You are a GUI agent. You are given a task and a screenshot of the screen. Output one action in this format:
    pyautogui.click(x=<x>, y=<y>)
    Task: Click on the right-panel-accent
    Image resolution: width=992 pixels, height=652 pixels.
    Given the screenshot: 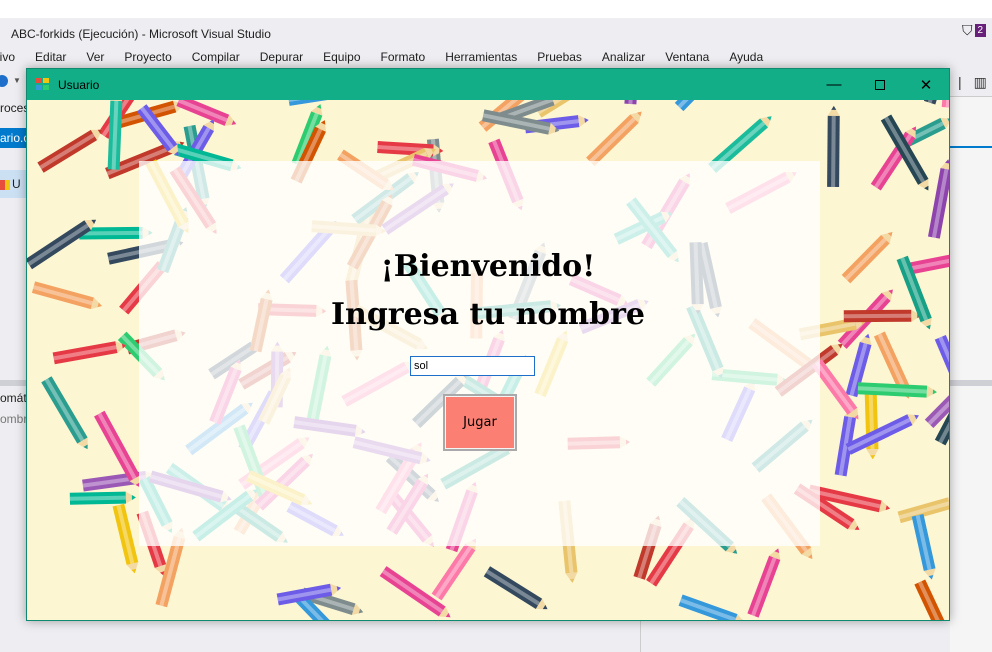 What is the action you would take?
    pyautogui.click(x=971, y=147)
    